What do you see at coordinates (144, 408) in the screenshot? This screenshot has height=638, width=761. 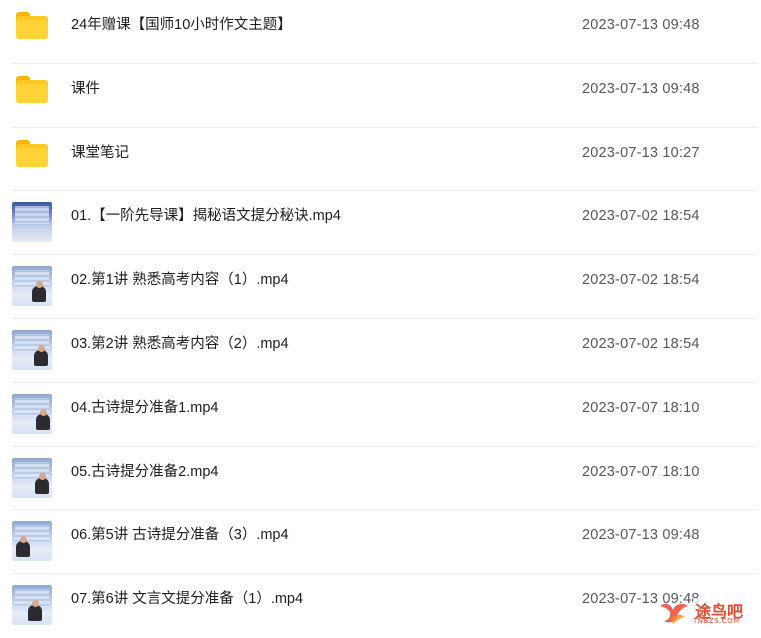 I see `file-name: 04.古诗提分准备1.mp4` at bounding box center [144, 408].